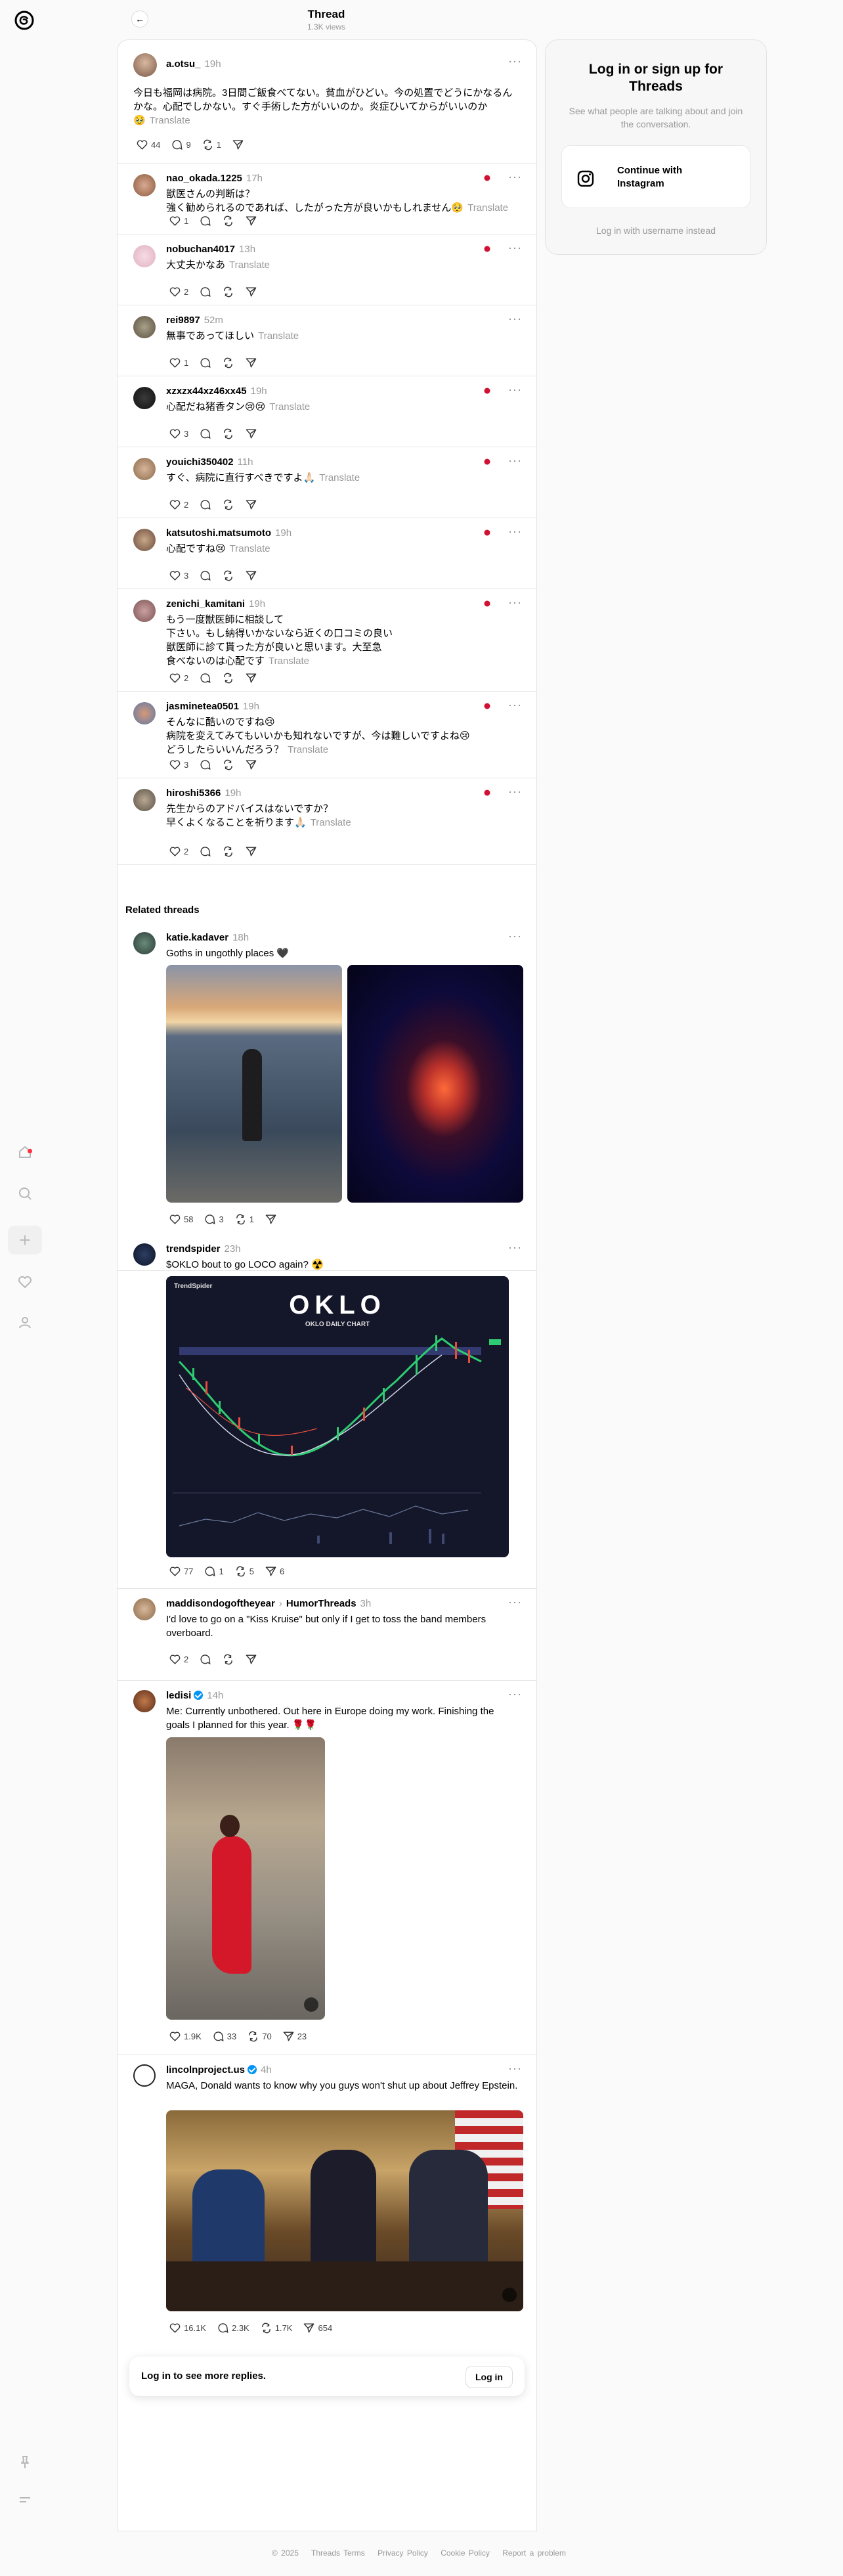  What do you see at coordinates (209, 462) in the screenshot?
I see `reply-author: youichi350402 11h` at bounding box center [209, 462].